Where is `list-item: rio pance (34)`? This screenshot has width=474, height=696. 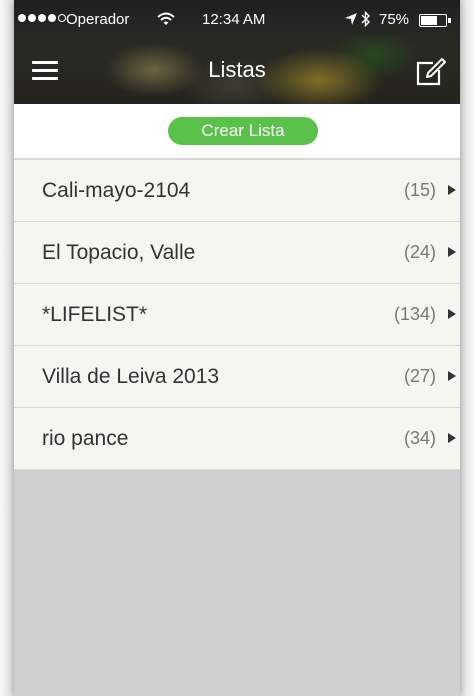 list-item: rio pance (34) is located at coordinates (237, 439).